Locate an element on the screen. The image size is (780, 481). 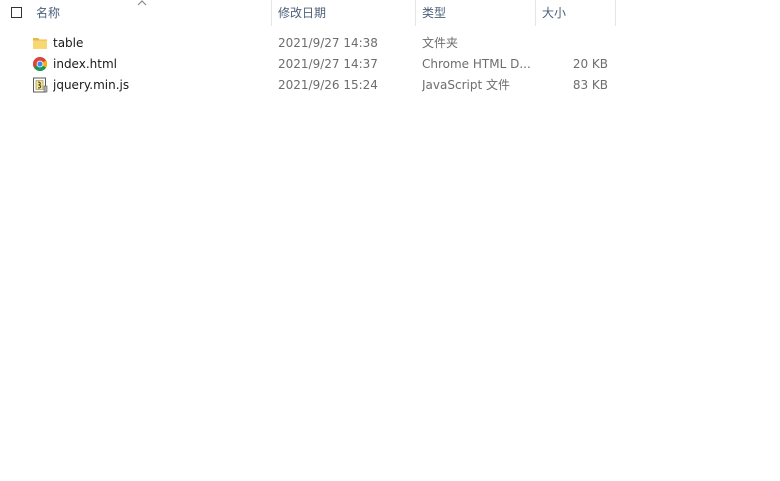
file-date: 2021/9/27 14:38 is located at coordinates (328, 43).